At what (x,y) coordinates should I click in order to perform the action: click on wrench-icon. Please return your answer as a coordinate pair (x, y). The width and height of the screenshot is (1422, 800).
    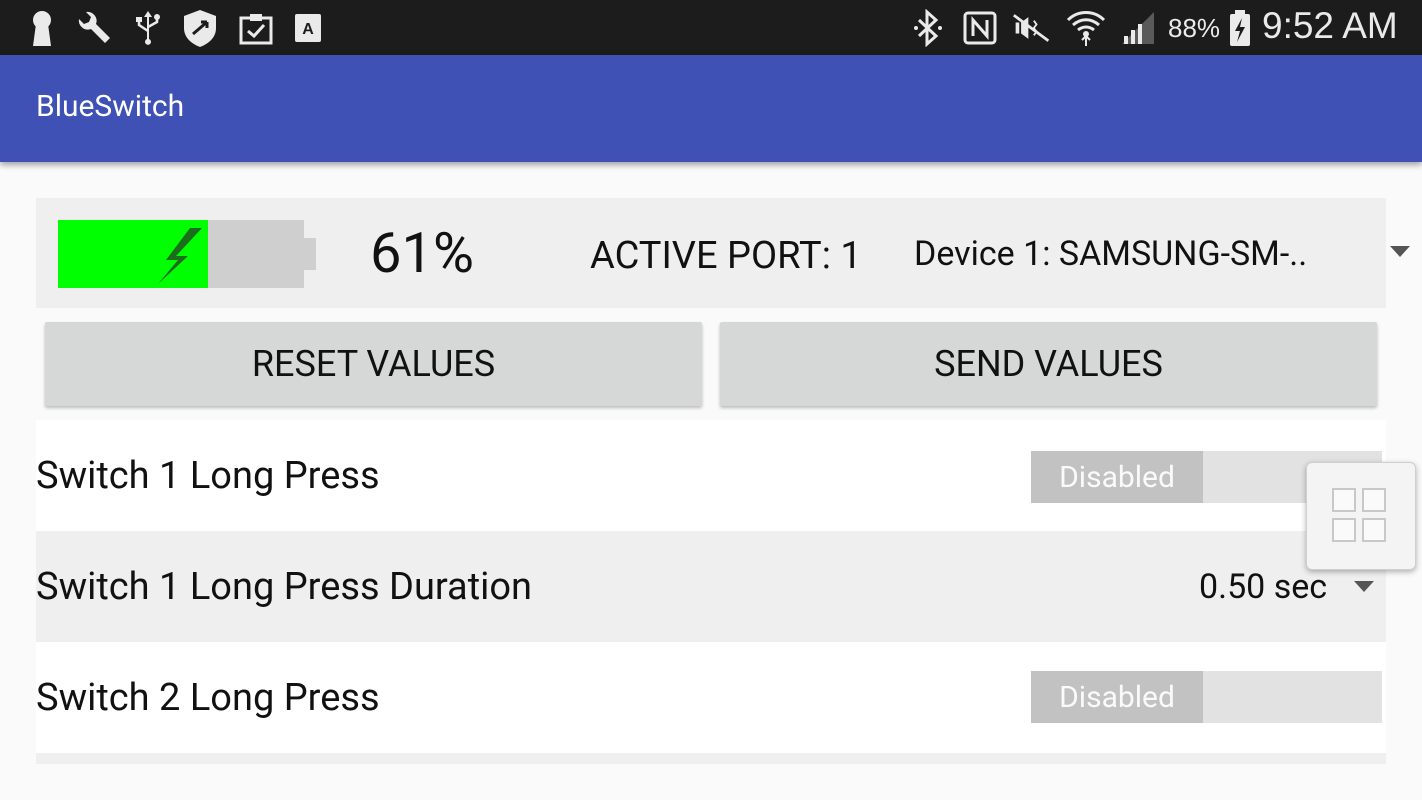
    Looking at the image, I should click on (94, 28).